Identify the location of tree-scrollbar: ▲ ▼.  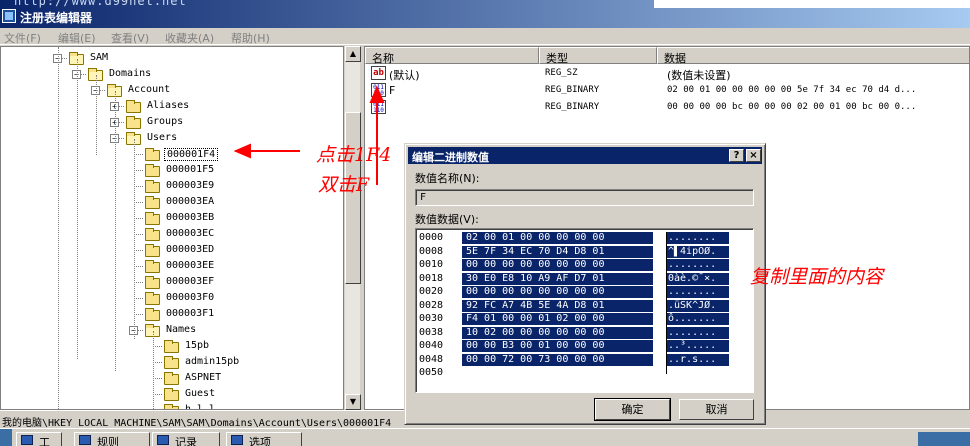
(352, 228).